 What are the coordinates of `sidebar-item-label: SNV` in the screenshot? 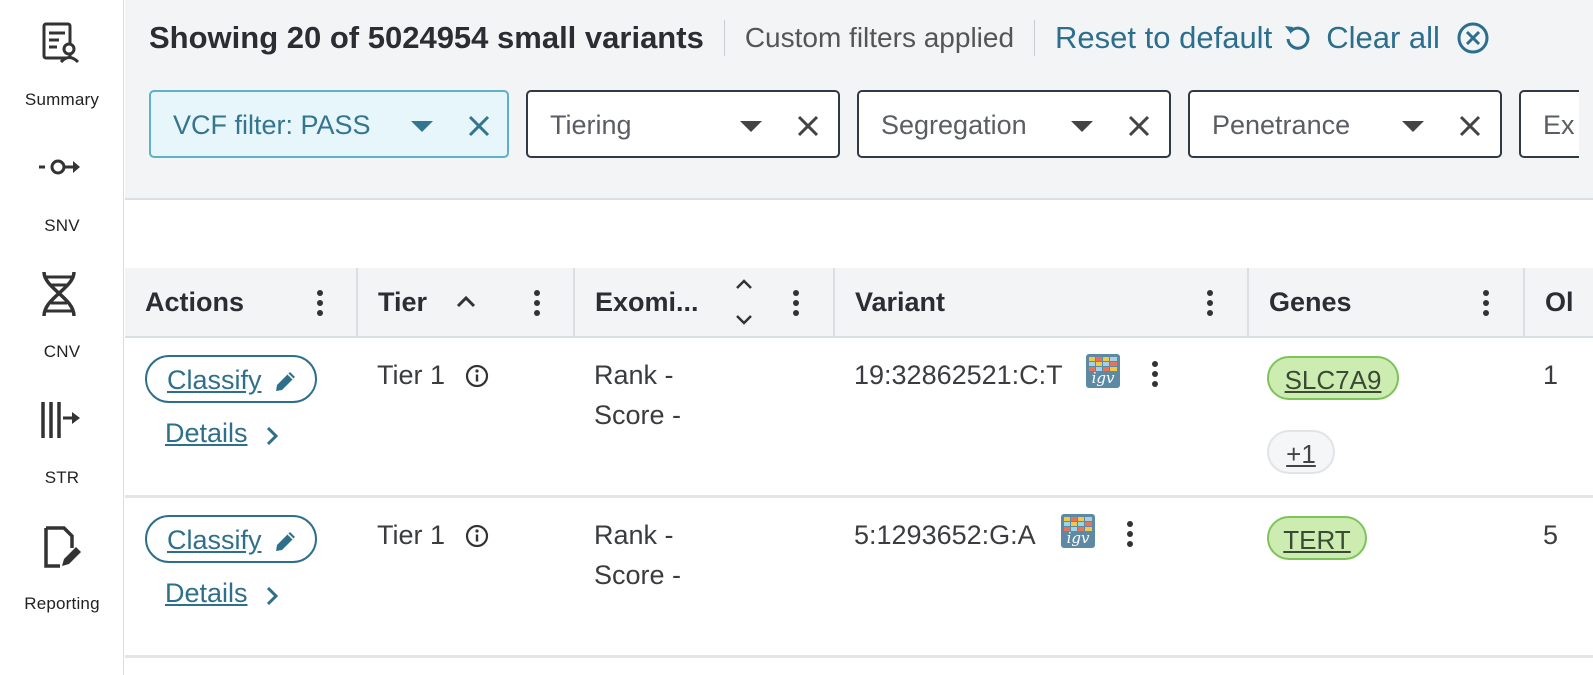 It's located at (62, 225).